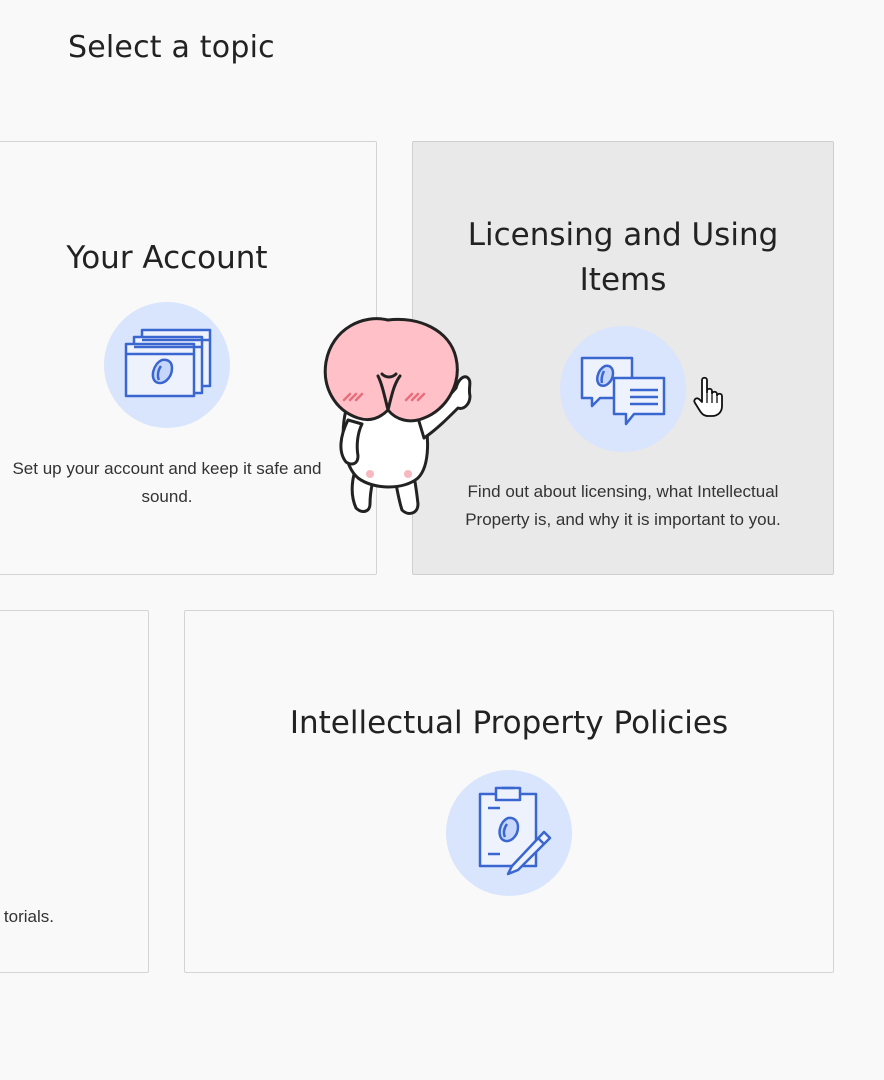  I want to click on card-title: Your Account, so click(167, 258).